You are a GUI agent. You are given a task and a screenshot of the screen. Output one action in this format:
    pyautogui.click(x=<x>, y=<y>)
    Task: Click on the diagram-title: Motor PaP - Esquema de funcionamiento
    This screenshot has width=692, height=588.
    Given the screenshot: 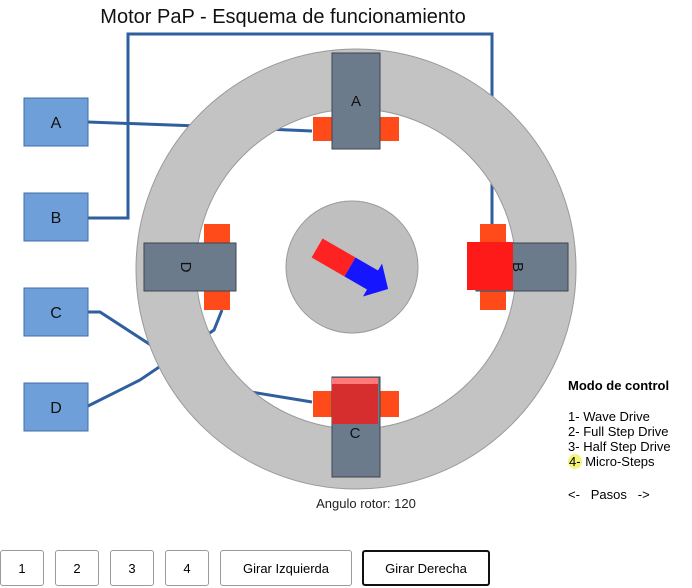 What is the action you would take?
    pyautogui.click(x=282, y=17)
    